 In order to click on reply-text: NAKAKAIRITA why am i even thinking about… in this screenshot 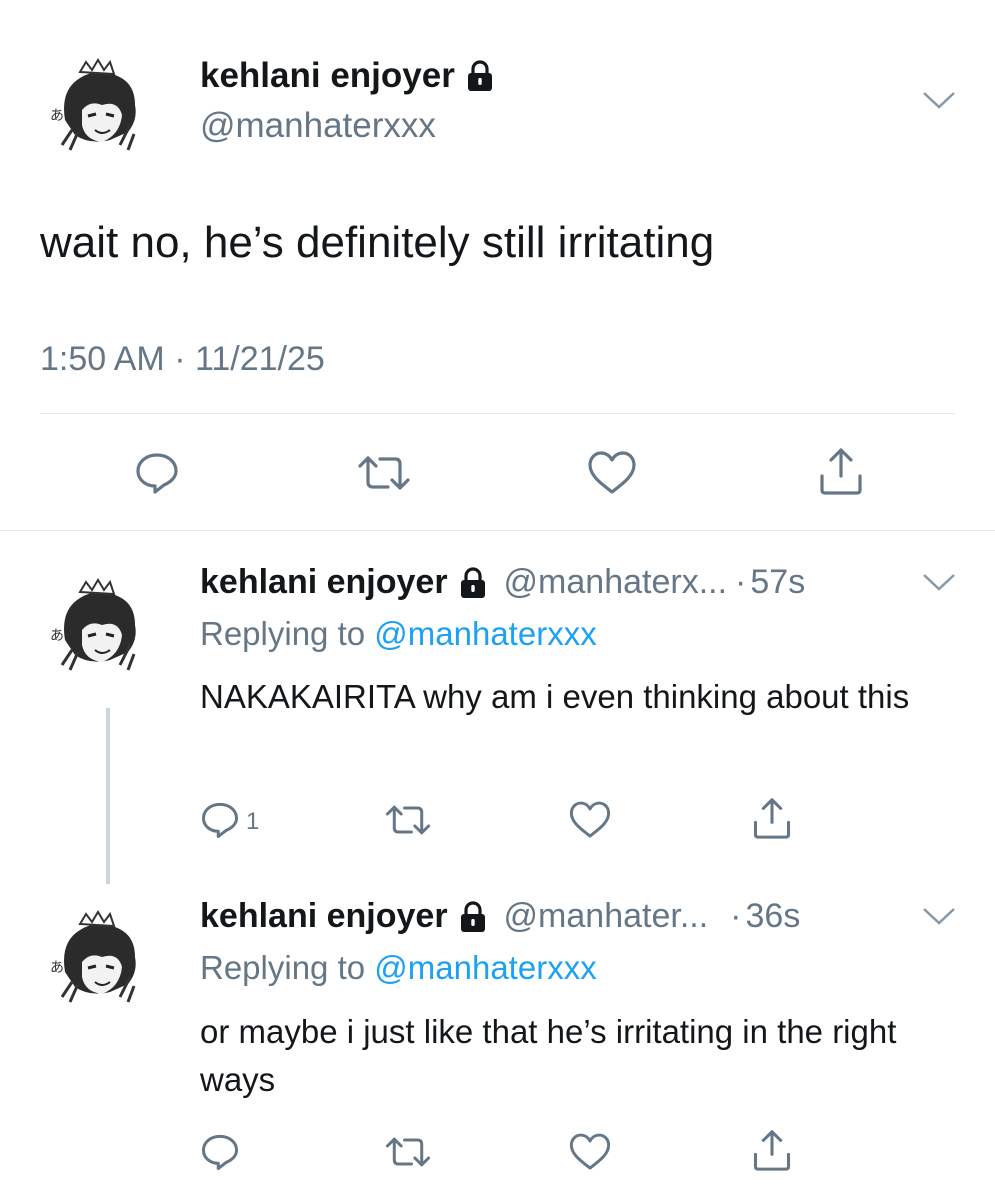, I will do `click(555, 696)`.